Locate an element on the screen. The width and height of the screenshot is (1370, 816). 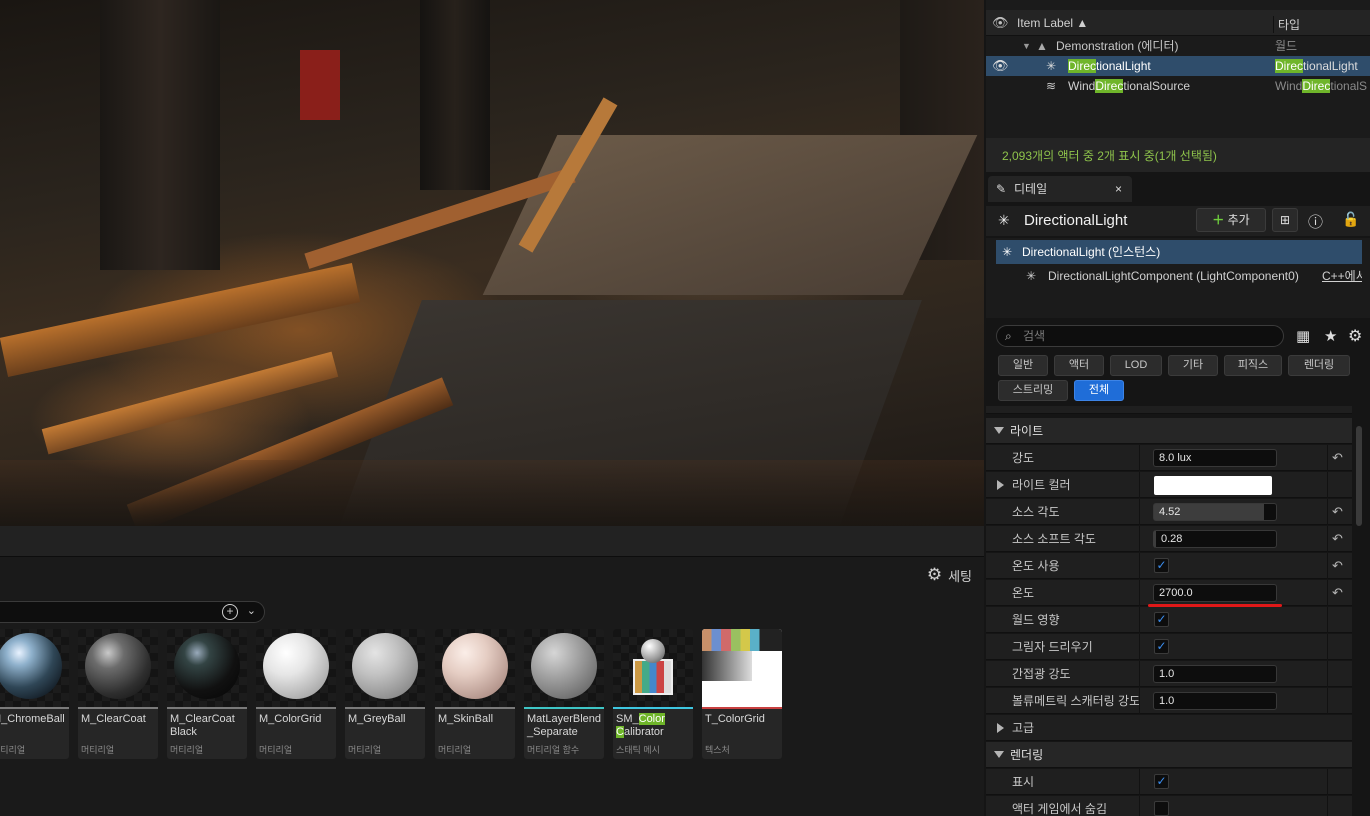
slider-value: 0.28 is located at coordinates (1172, 539).